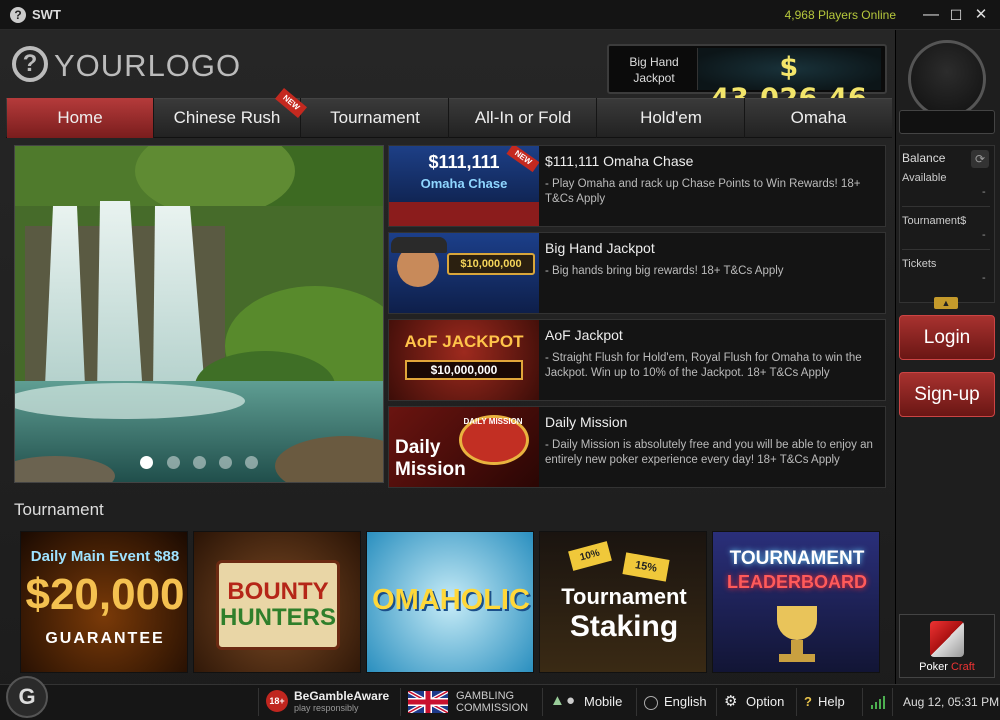 The height and width of the screenshot is (720, 1000). What do you see at coordinates (651, 703) in the screenshot?
I see `globe-icon` at bounding box center [651, 703].